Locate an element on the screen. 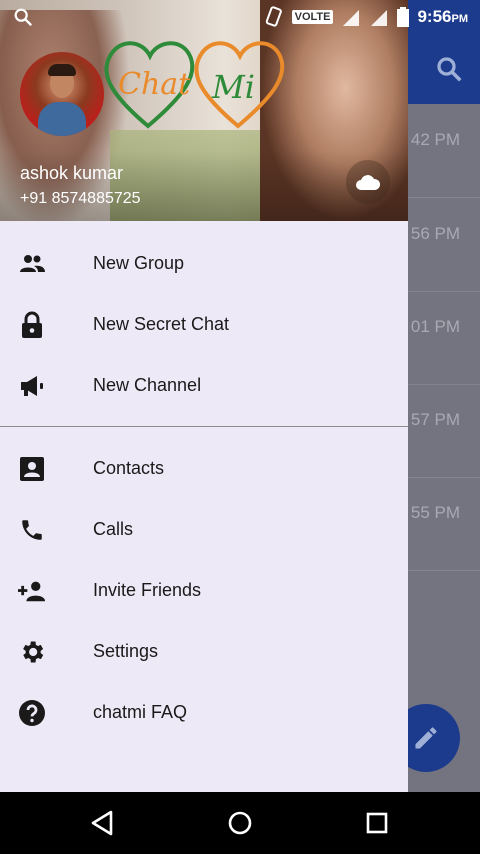 The width and height of the screenshot is (480, 854). recents-button is located at coordinates (377, 823).